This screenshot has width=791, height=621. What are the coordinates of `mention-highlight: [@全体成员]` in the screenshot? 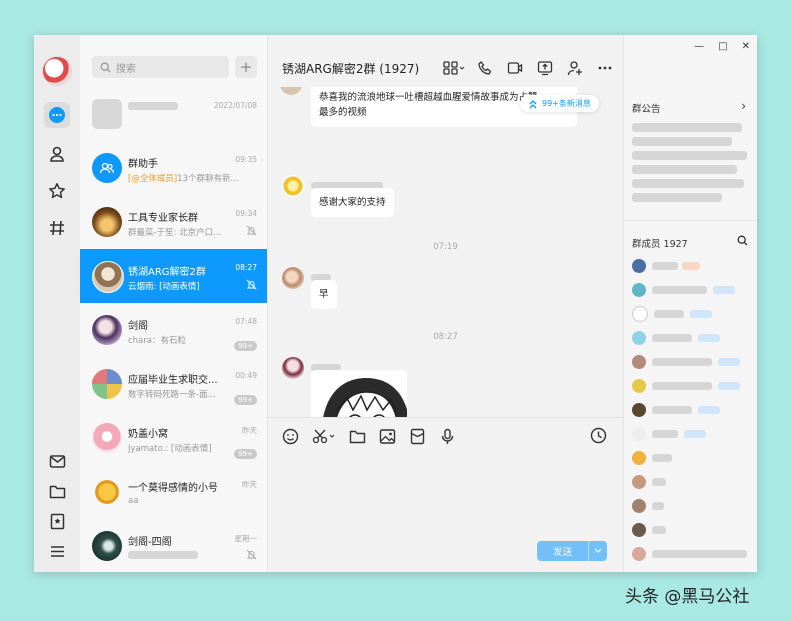 It's located at (153, 179).